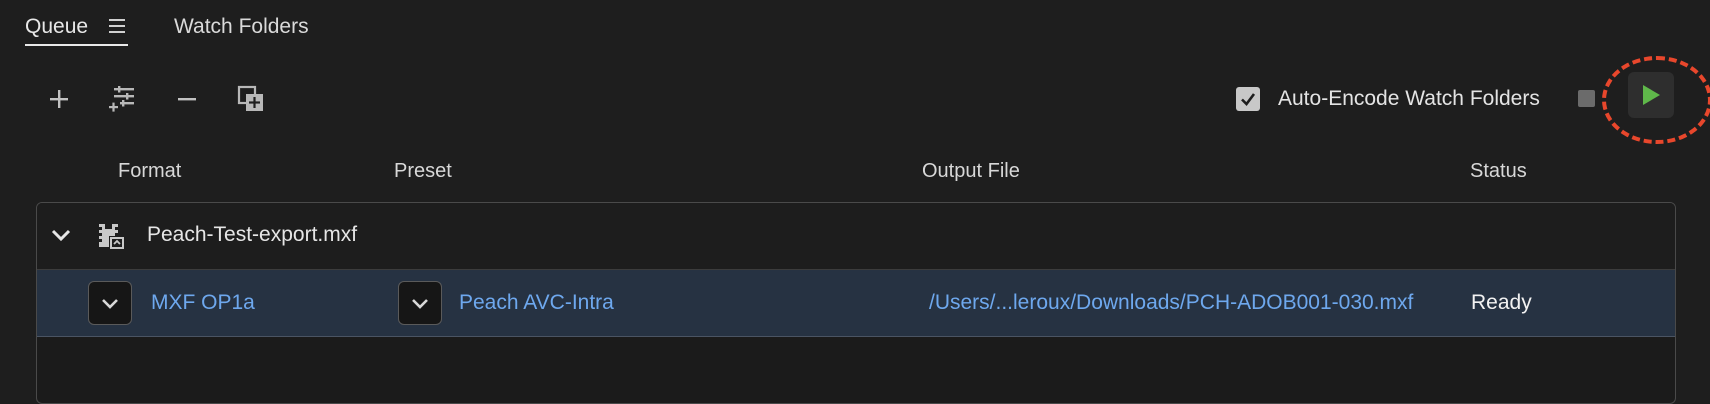  I want to click on duplicate-icon, so click(250, 98).